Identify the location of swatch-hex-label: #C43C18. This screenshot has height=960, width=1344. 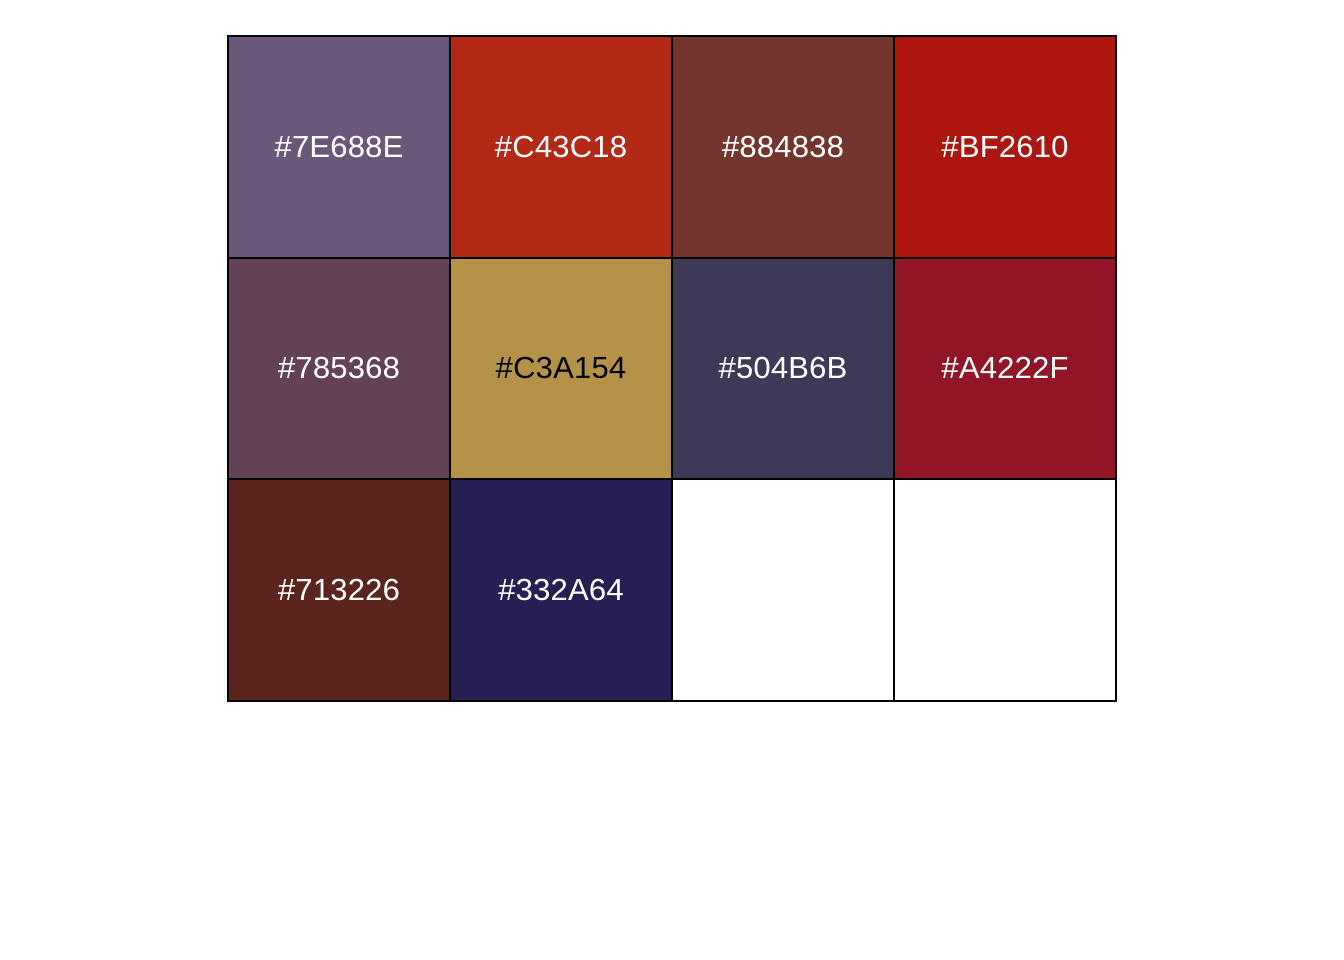
(561, 146).